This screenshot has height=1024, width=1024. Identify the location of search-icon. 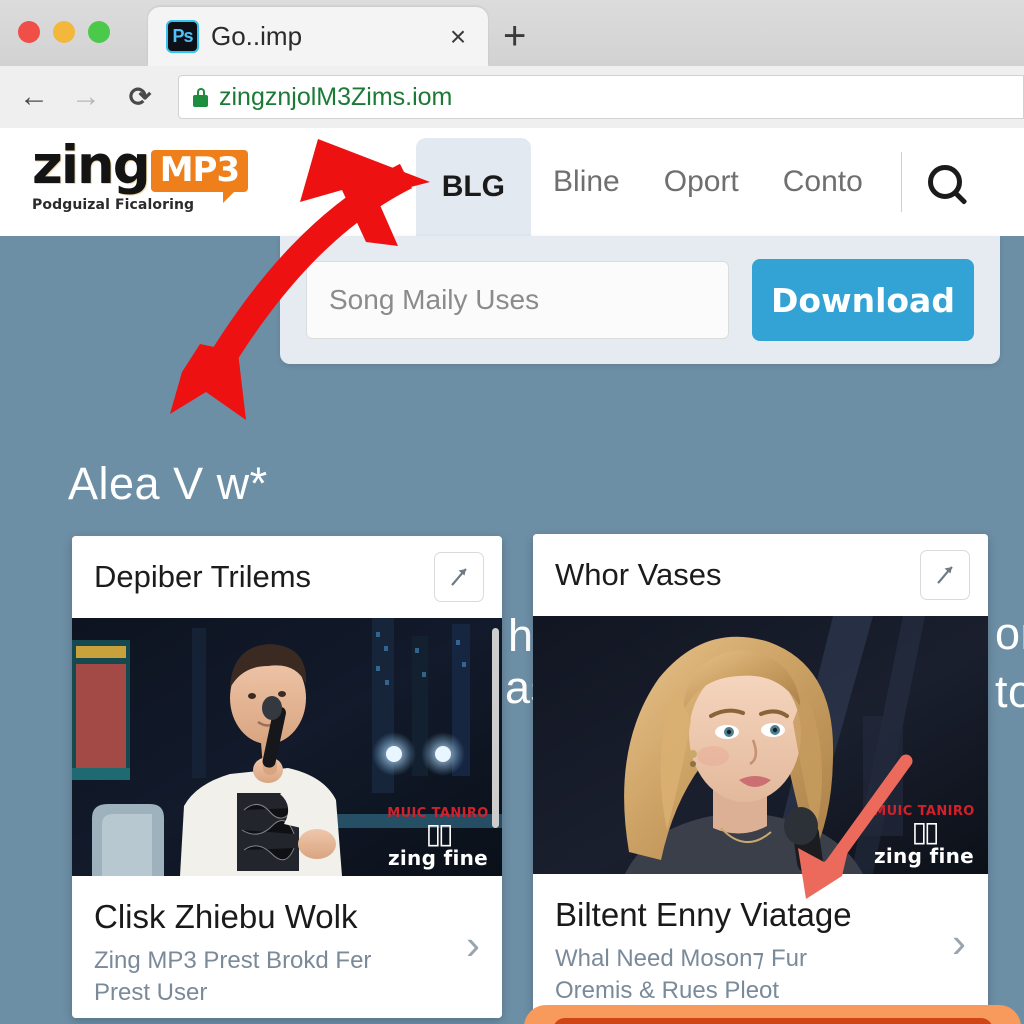
(944, 182).